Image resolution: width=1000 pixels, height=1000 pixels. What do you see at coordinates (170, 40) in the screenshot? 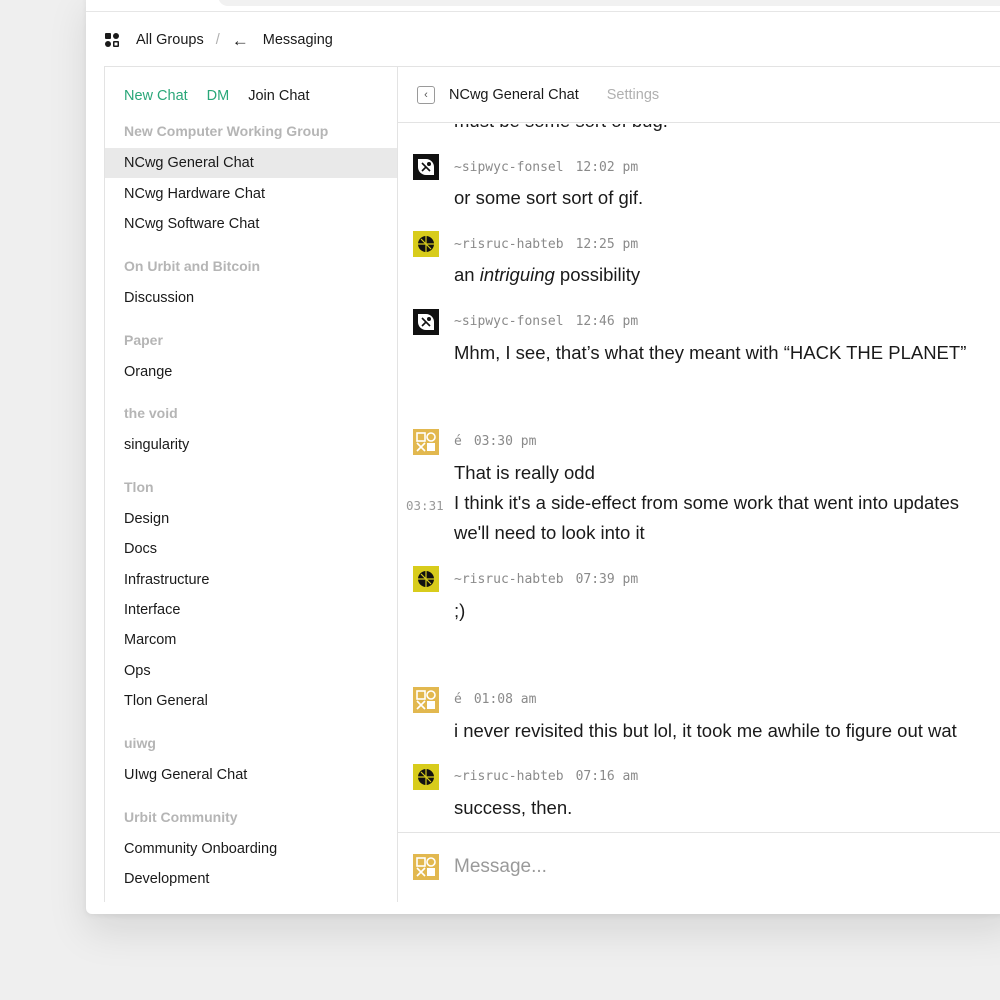
I see `breadcrumb-all-groups: All Groups` at bounding box center [170, 40].